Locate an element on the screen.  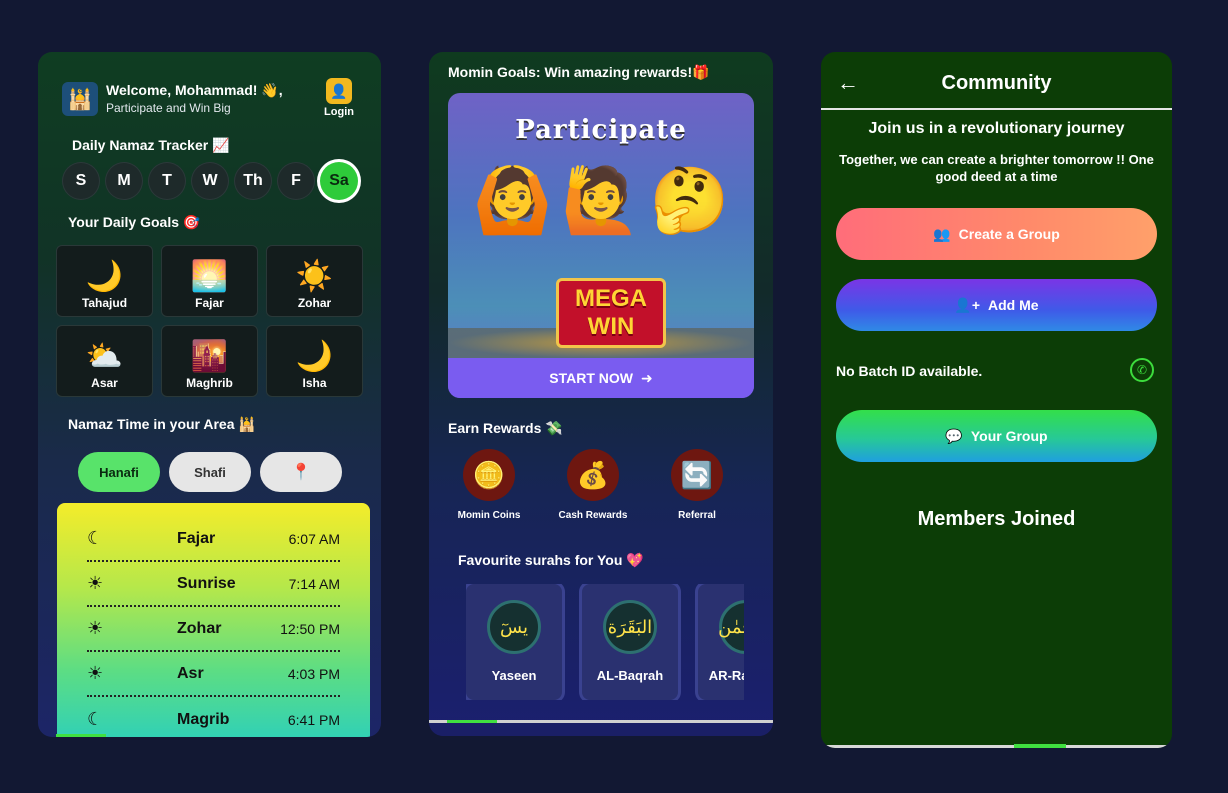
shafi-button: Shafi is located at coordinates (210, 472).